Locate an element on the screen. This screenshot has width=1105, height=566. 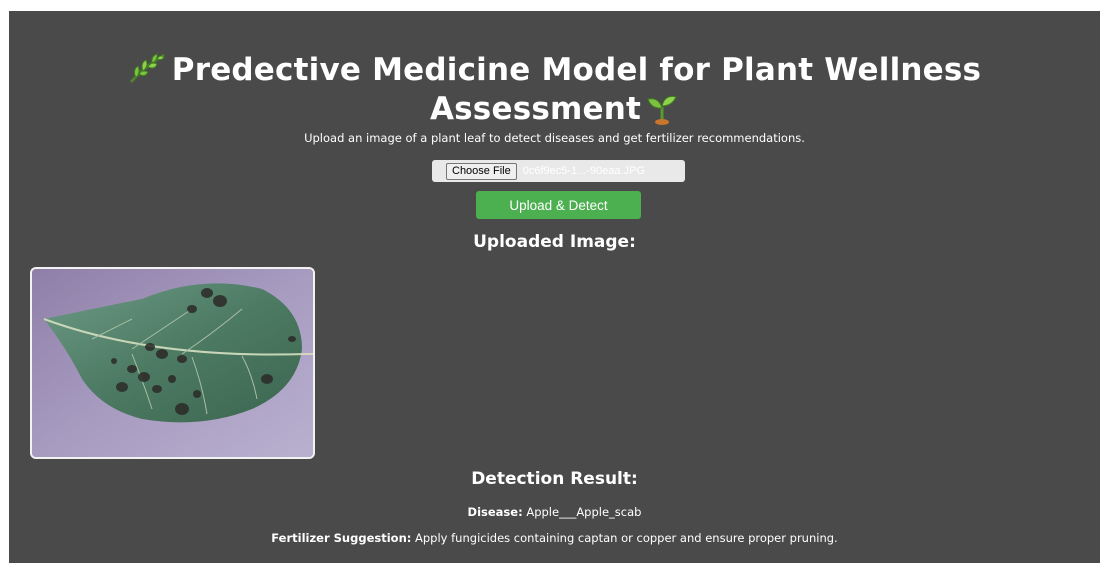
uploaded-image-heading: Uploaded Image: is located at coordinates (554, 242).